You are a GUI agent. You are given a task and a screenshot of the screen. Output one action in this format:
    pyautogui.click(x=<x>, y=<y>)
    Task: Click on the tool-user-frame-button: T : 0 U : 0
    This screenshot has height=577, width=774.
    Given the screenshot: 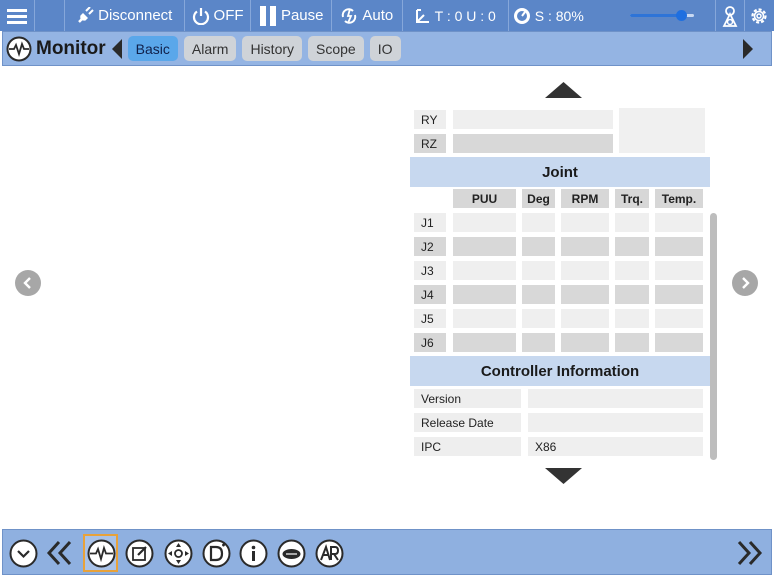 What is the action you would take?
    pyautogui.click(x=456, y=15)
    